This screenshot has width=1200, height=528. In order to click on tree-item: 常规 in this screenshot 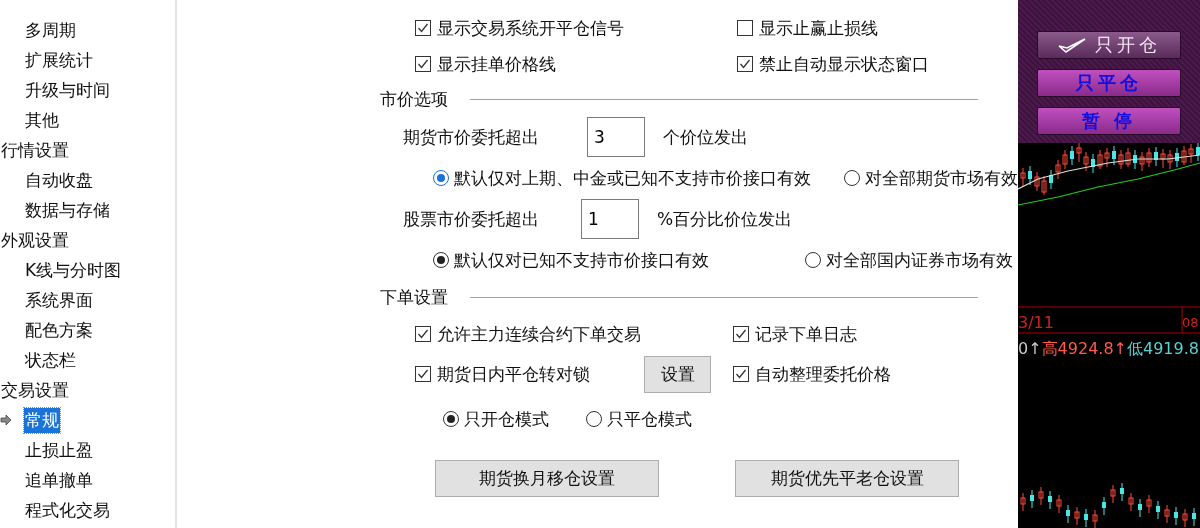, I will do `click(42, 420)`.